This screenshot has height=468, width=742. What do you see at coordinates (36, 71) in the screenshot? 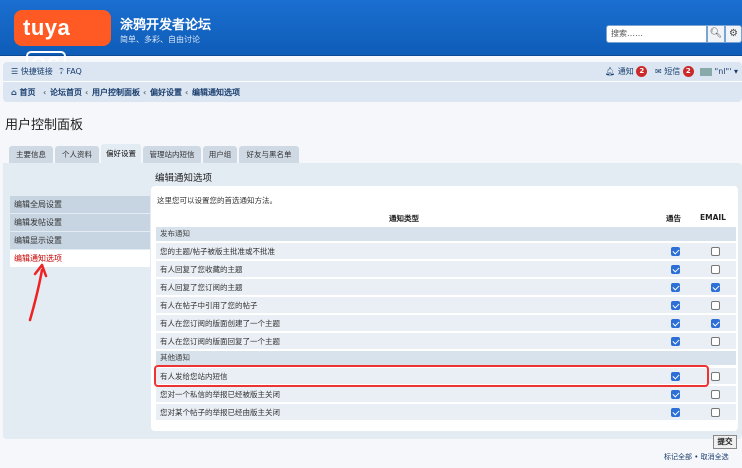
I see `quick-links-label: 快捷链接` at bounding box center [36, 71].